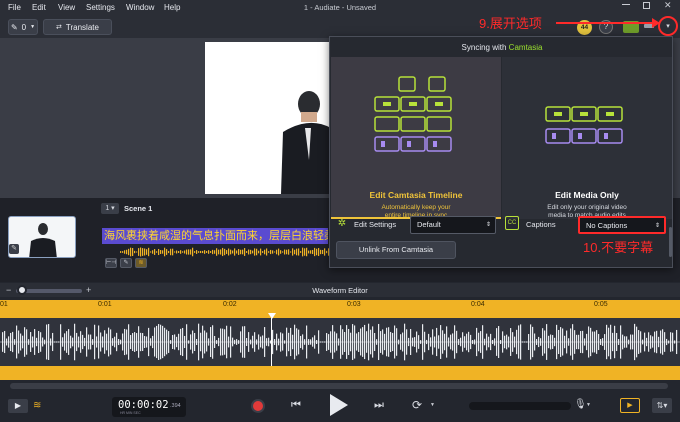 The image size is (680, 422). I want to click on audio-waveform, so click(340, 342).